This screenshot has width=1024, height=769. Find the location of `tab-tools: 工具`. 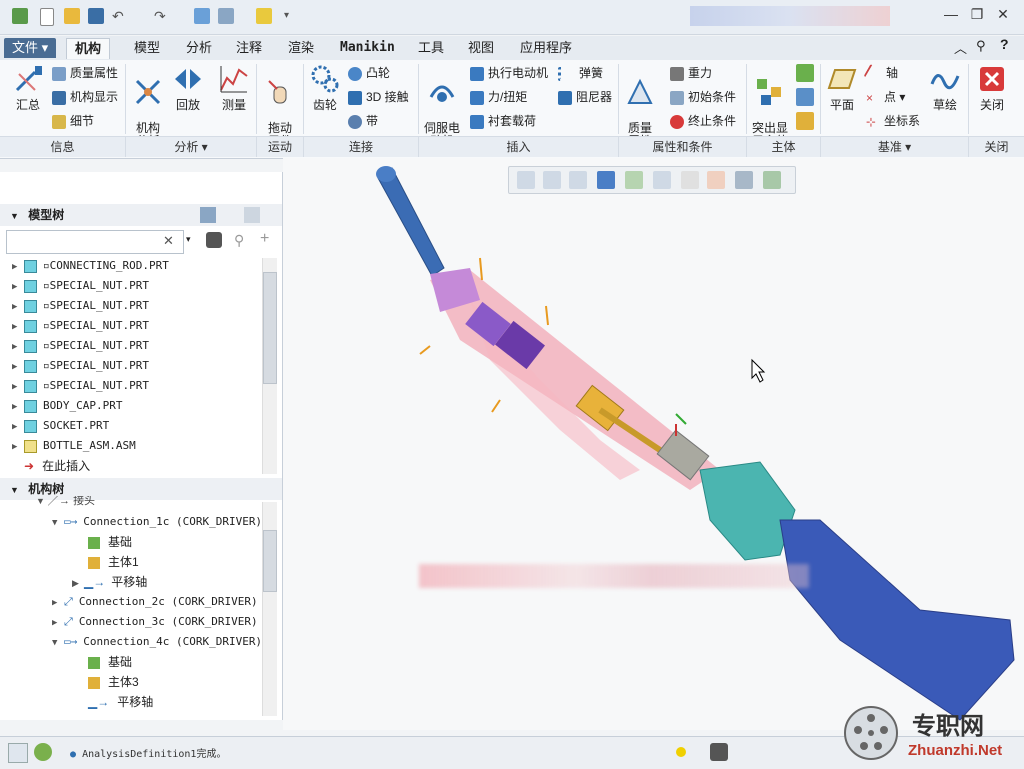

tab-tools: 工具 is located at coordinates (431, 48).